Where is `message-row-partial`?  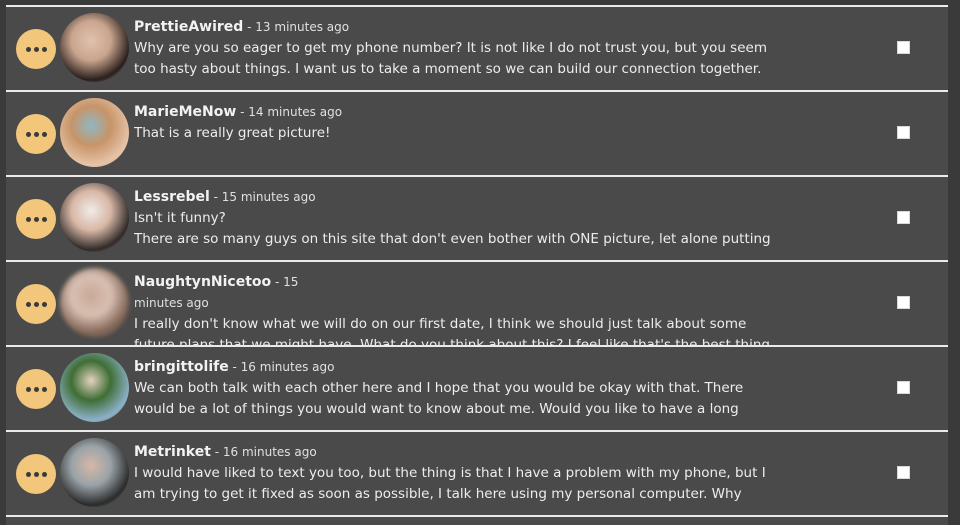 message-row-partial is located at coordinates (477, 520).